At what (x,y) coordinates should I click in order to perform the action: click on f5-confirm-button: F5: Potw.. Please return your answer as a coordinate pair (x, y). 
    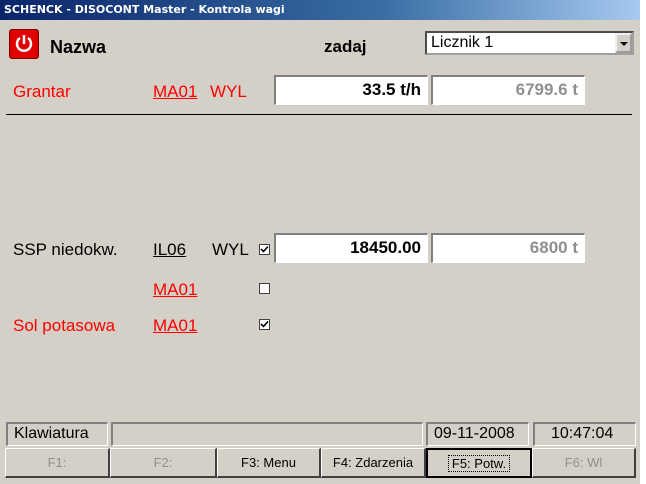
    Looking at the image, I should click on (479, 463).